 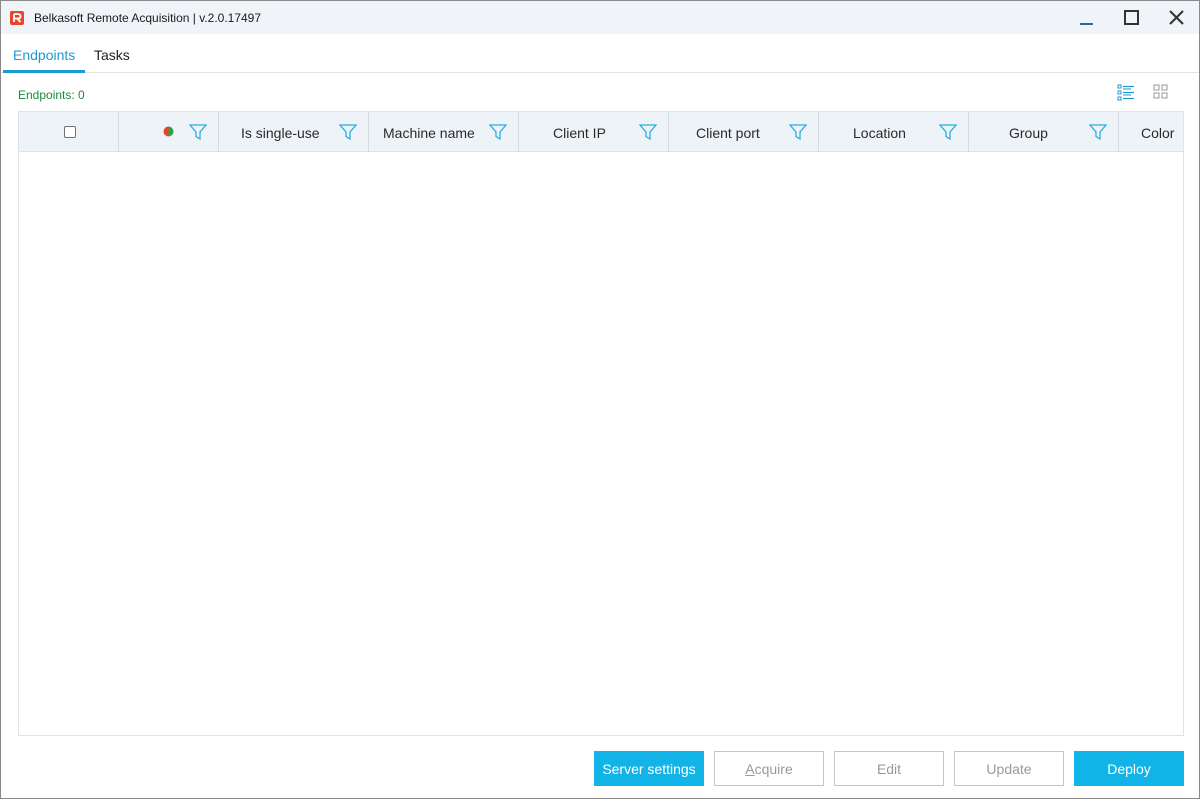 I want to click on column-label: Location, so click(x=879, y=133).